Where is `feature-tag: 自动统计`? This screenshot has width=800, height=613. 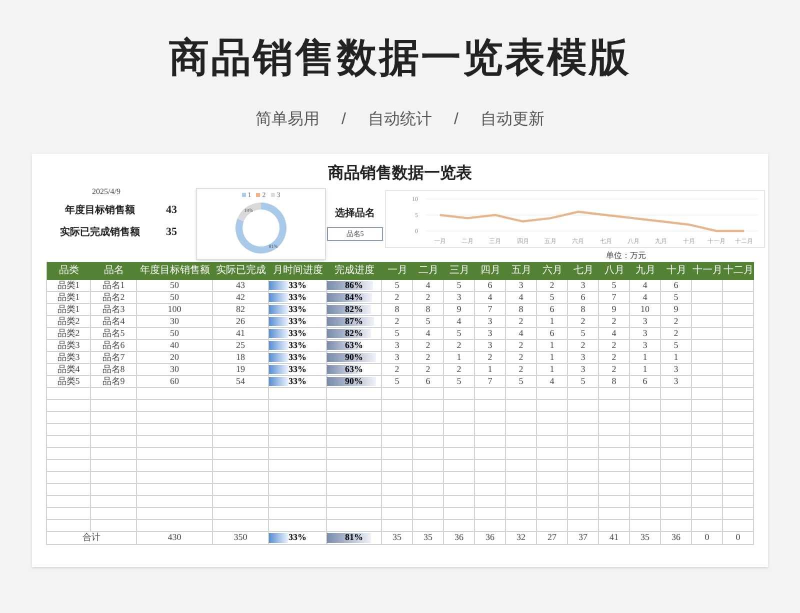 feature-tag: 自动统计 is located at coordinates (400, 120).